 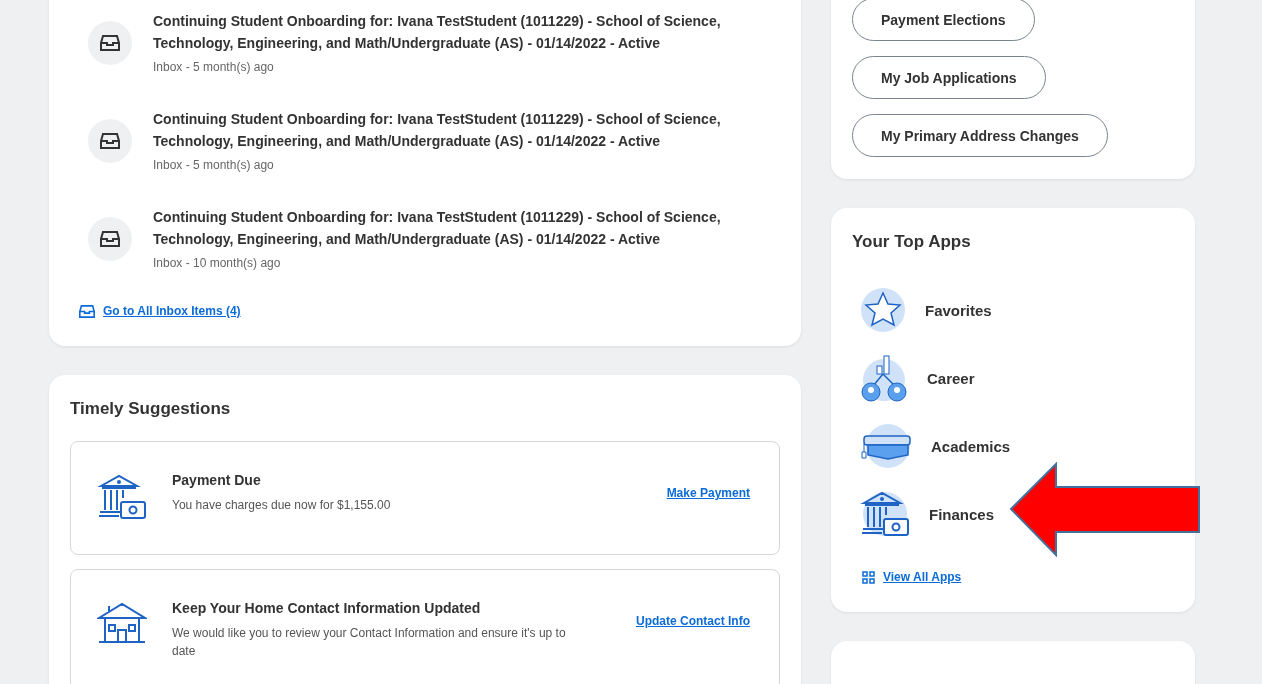 I want to click on inbox-link: Go to All Inbox Items (4), so click(x=172, y=311).